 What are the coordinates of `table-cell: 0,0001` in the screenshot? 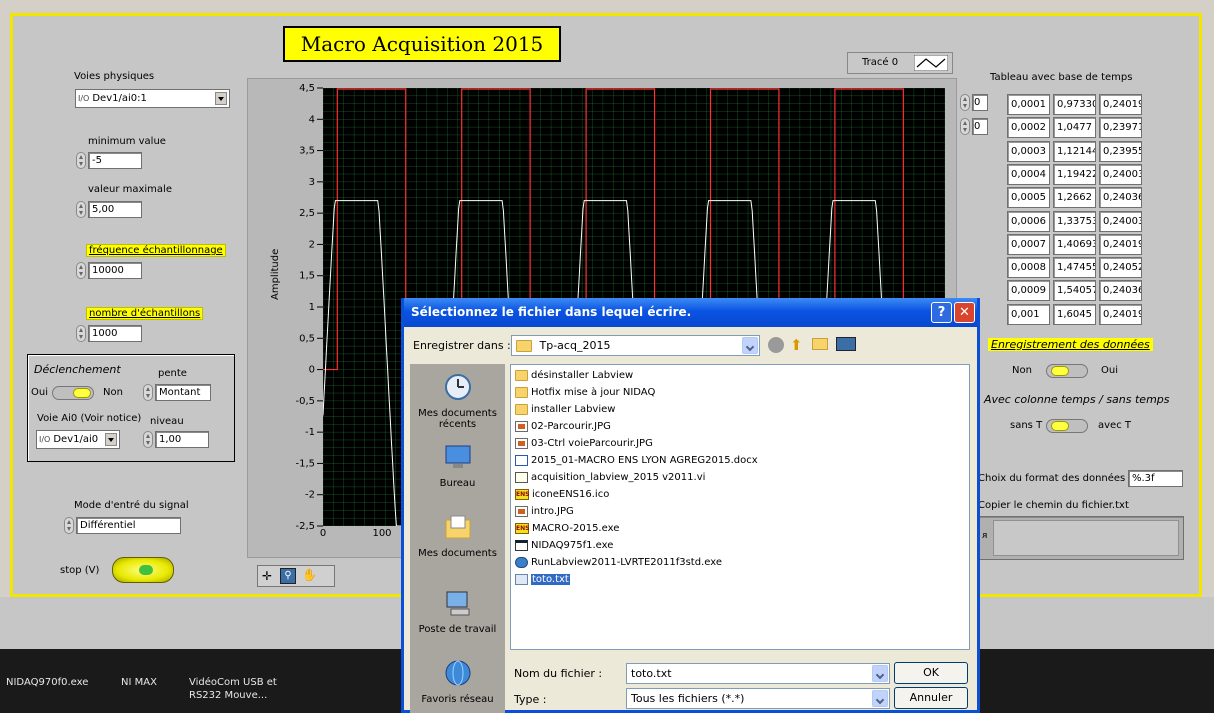 It's located at (1028, 104).